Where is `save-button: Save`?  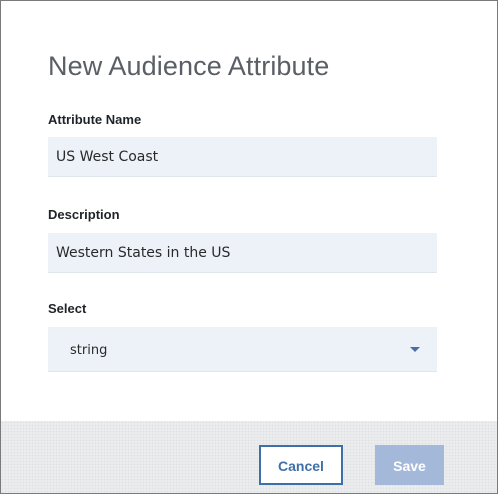
save-button: Save is located at coordinates (409, 465).